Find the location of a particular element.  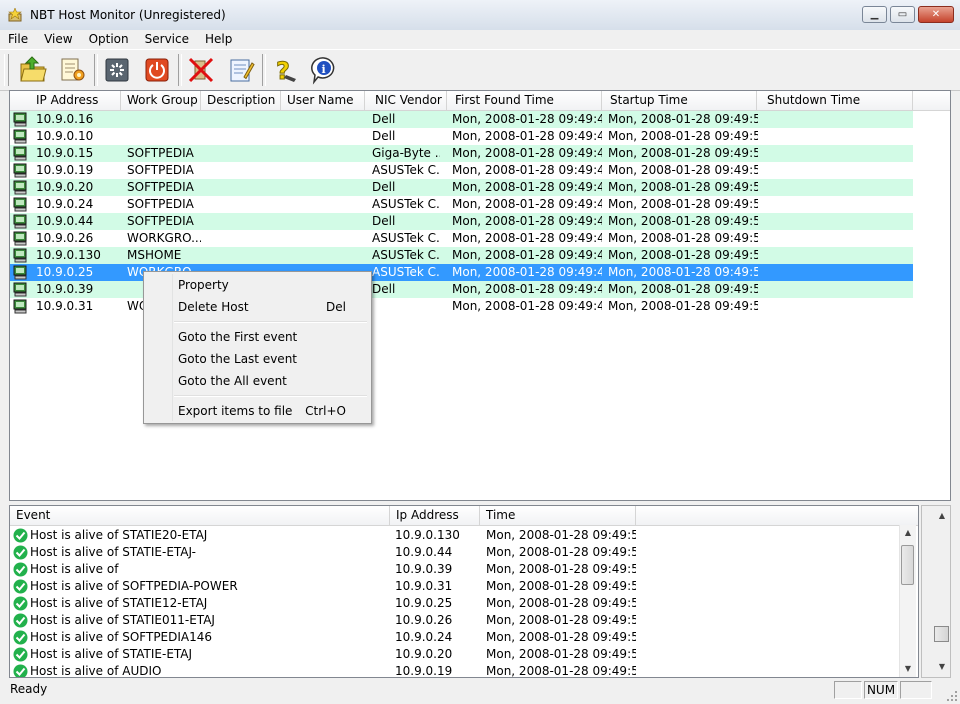

toolbar: ? i is located at coordinates (480, 70).